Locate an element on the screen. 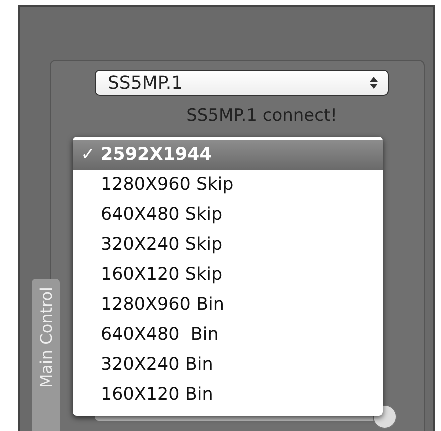 The image size is (441, 431). menu-item: ✓ 2592X1944 is located at coordinates (228, 155).